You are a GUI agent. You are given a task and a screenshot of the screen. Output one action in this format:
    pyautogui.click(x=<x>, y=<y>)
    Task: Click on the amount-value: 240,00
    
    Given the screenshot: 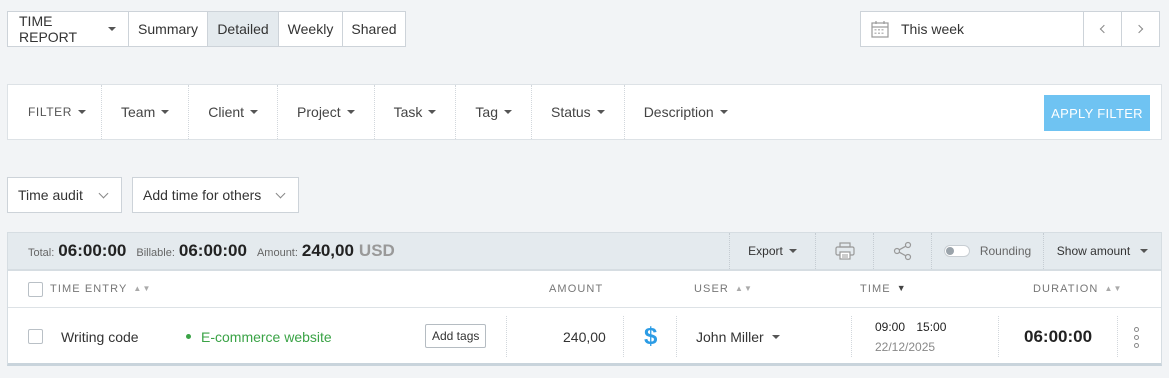 What is the action you would take?
    pyautogui.click(x=327, y=250)
    